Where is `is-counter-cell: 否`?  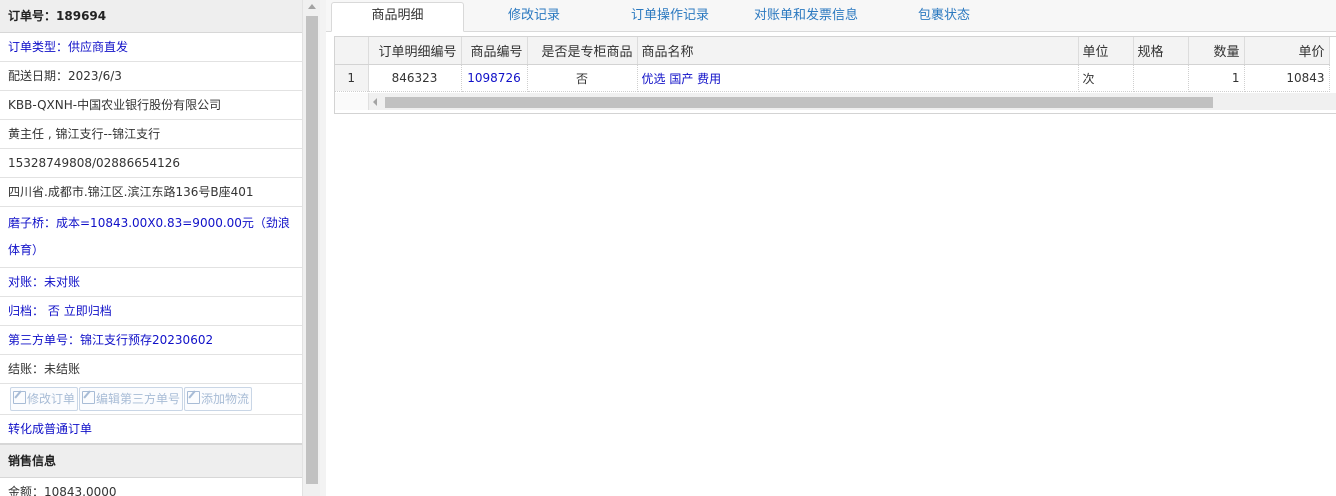 is-counter-cell: 否 is located at coordinates (582, 78).